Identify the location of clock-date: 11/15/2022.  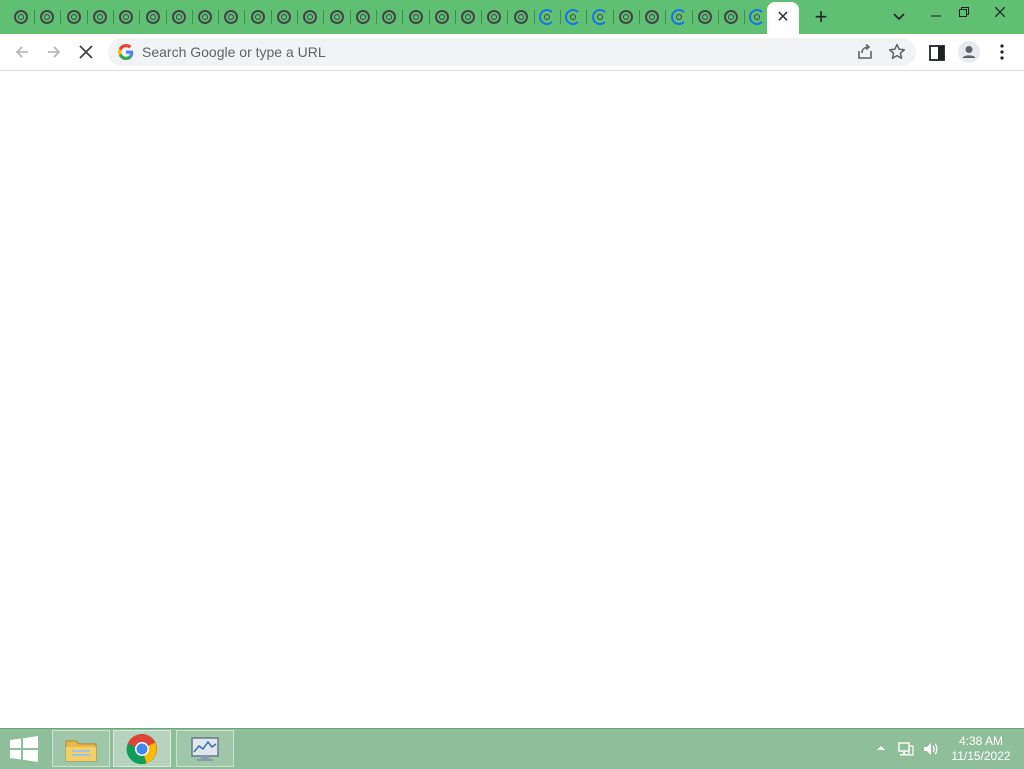
(981, 756).